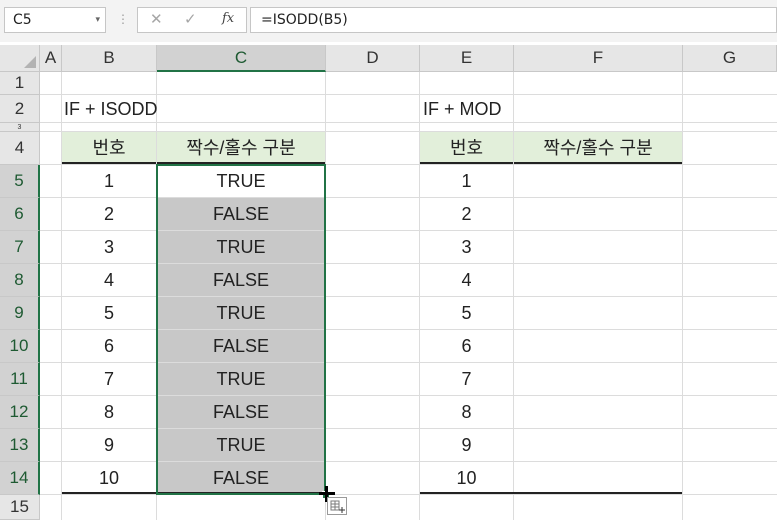 The image size is (777, 520). I want to click on right-number-cell: 2, so click(466, 214).